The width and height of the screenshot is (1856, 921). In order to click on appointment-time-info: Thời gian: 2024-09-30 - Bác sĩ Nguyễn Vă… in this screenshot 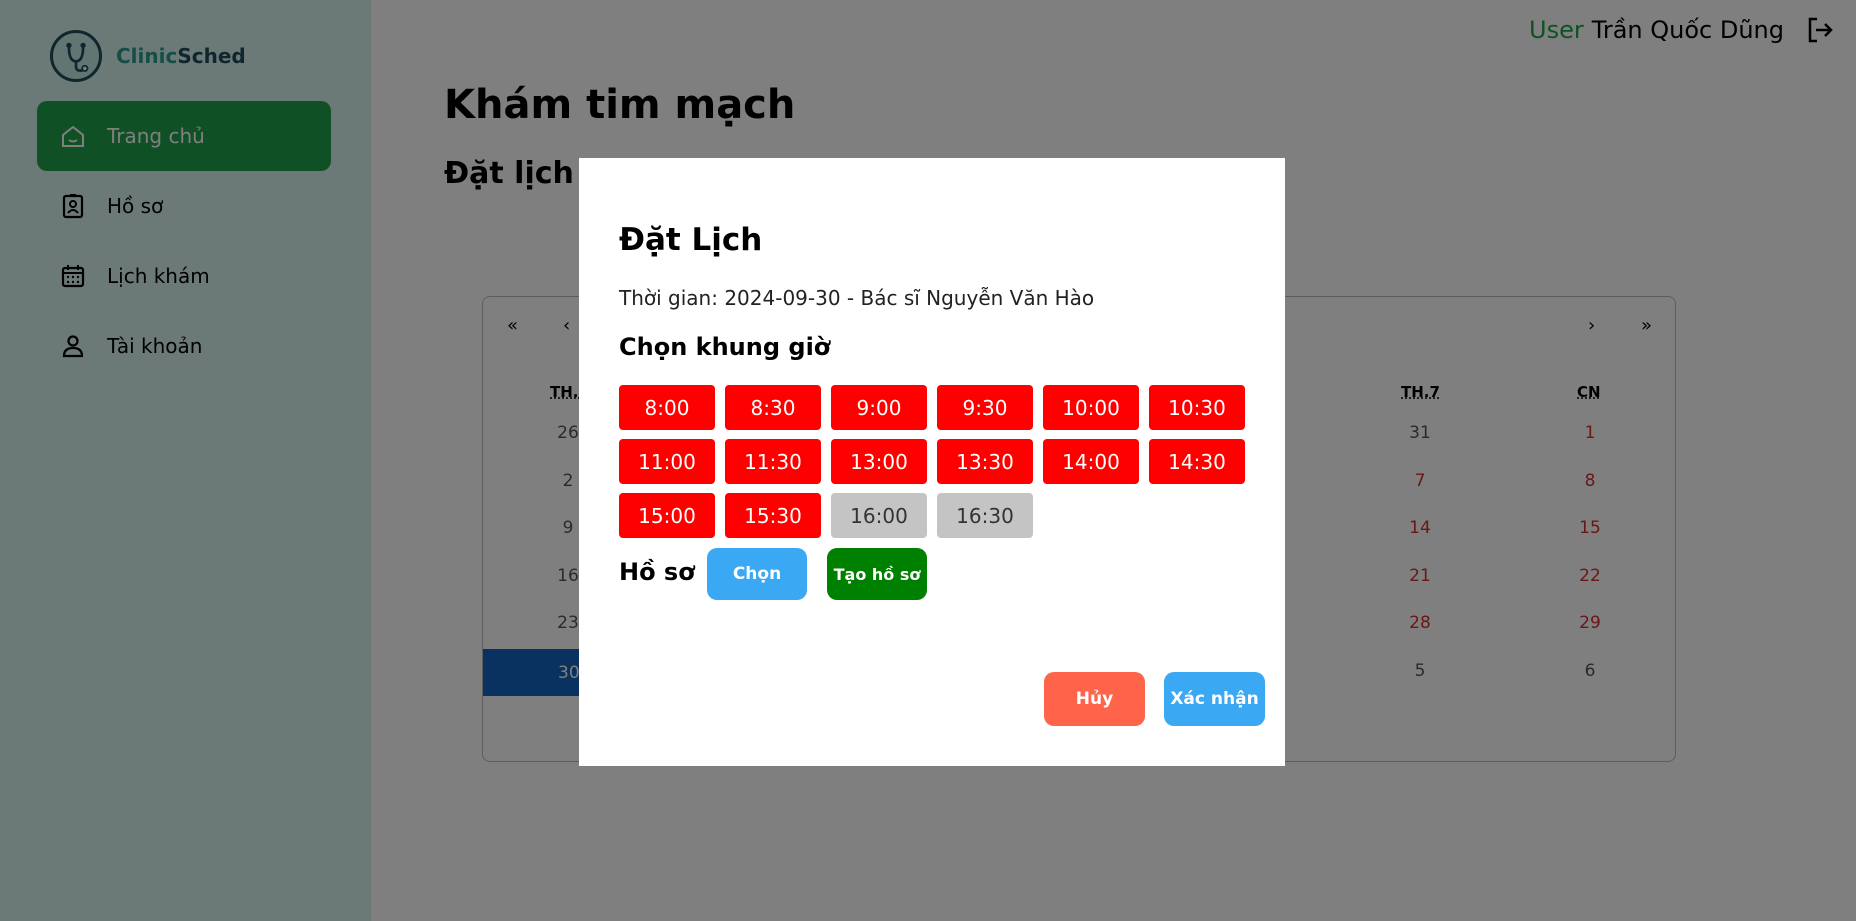, I will do `click(857, 298)`.